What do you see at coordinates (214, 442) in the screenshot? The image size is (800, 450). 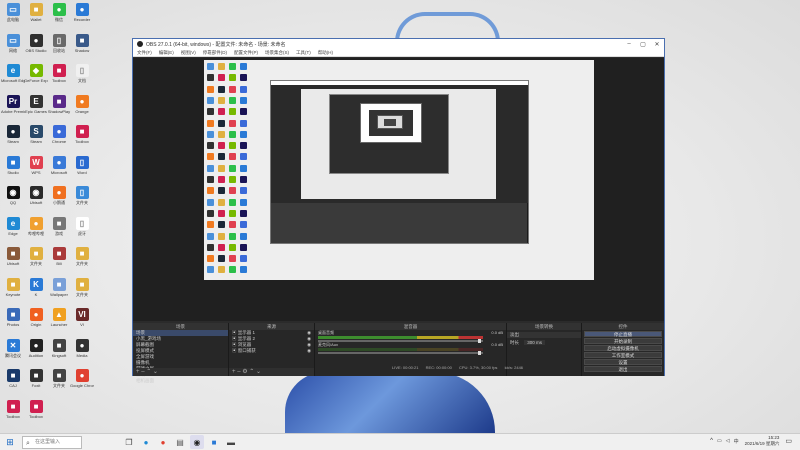 I see `app-taskbar-icon: ■` at bounding box center [214, 442].